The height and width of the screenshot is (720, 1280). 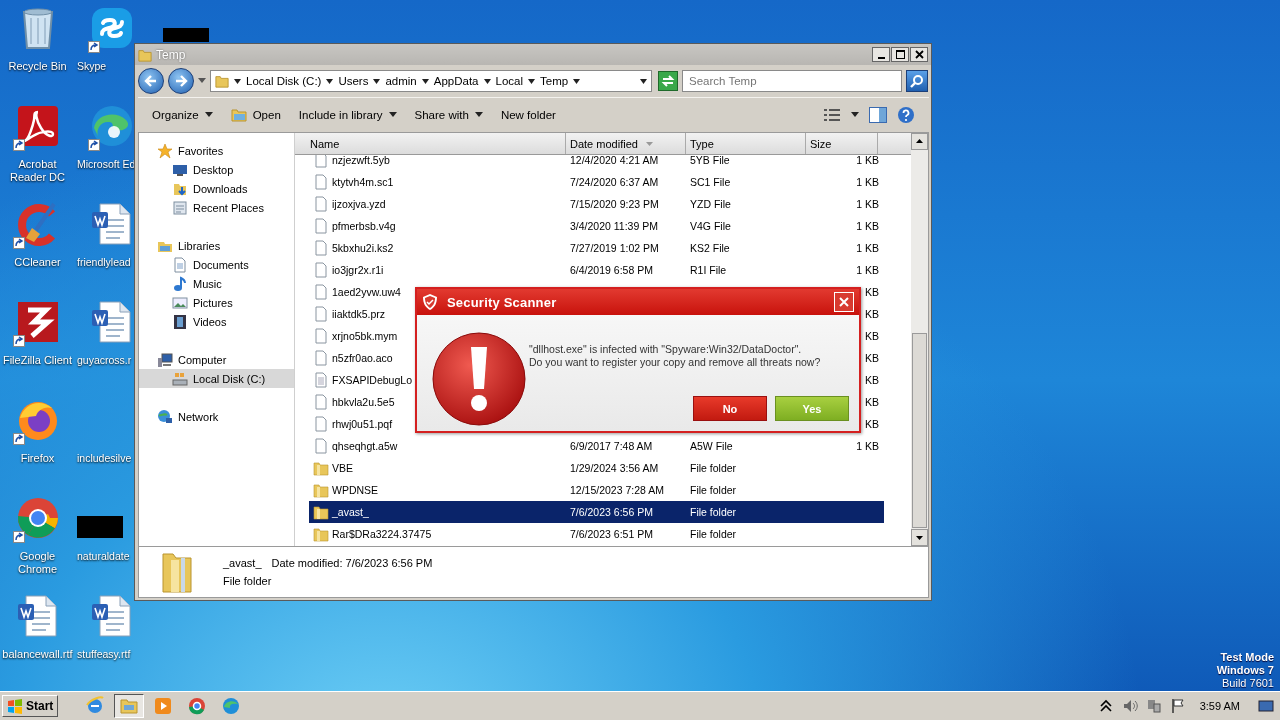 What do you see at coordinates (202, 359) in the screenshot?
I see `nav-label: Computer` at bounding box center [202, 359].